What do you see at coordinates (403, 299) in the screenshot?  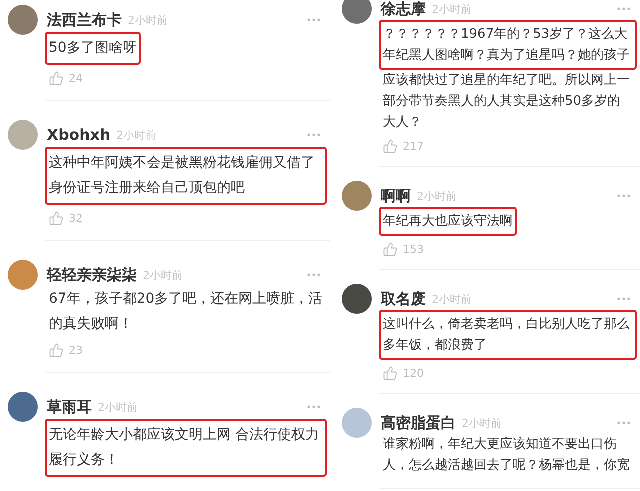 I see `comment-author-name: 取名废` at bounding box center [403, 299].